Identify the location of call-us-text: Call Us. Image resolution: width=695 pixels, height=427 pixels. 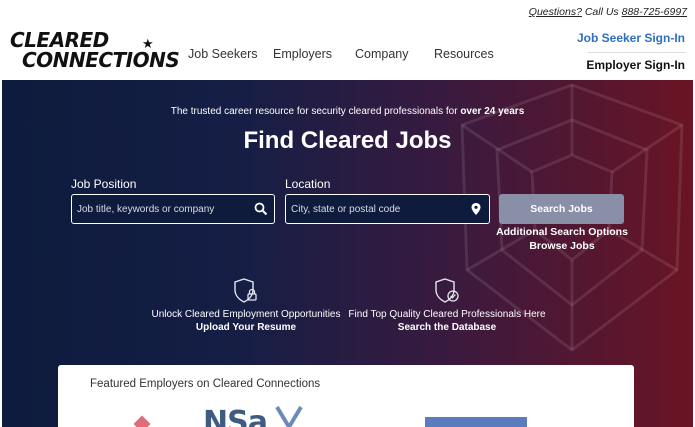
(601, 12).